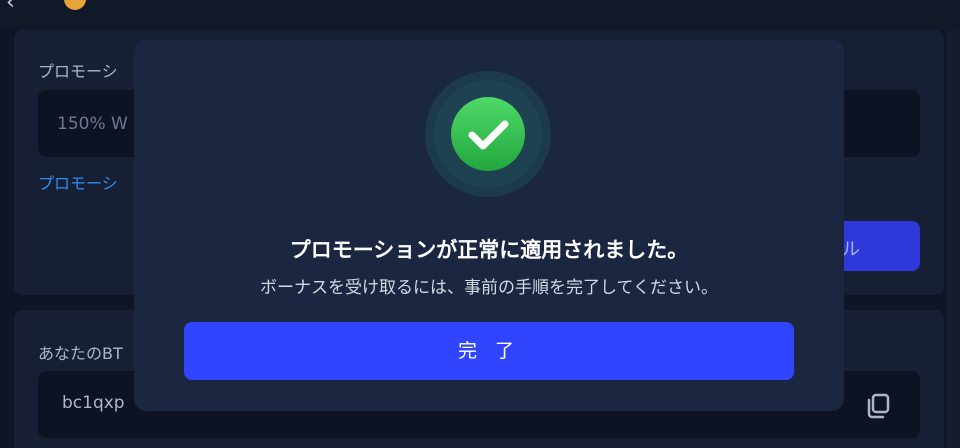 This screenshot has width=960, height=448. What do you see at coordinates (92, 124) in the screenshot?
I see `promo-code-value: 150% W` at bounding box center [92, 124].